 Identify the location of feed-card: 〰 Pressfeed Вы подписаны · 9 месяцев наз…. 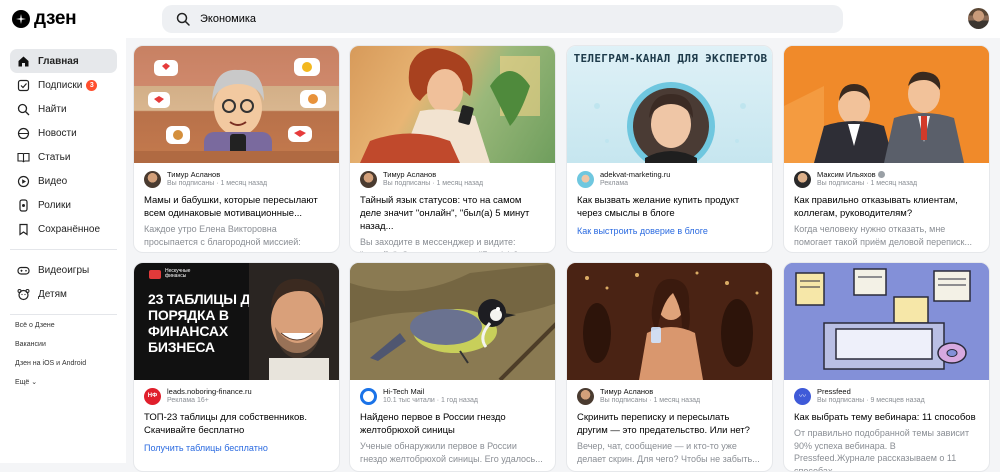
(886, 367).